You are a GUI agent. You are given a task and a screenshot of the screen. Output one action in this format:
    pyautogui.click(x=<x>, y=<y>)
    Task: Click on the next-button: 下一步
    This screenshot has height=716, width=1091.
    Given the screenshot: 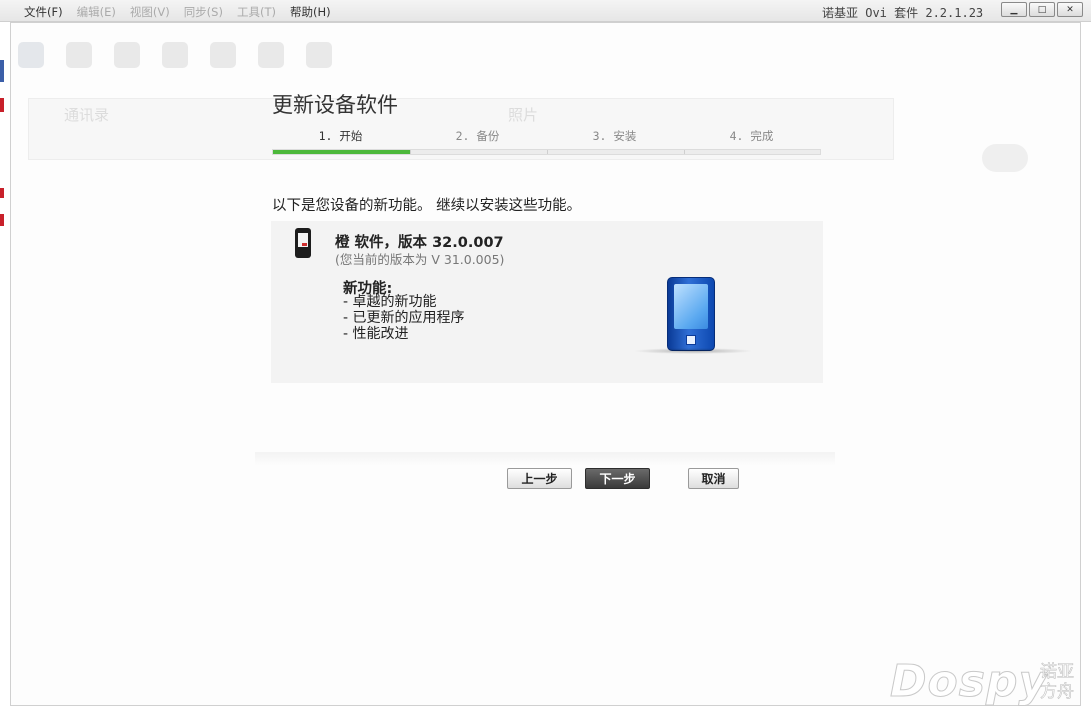 What is the action you would take?
    pyautogui.click(x=617, y=478)
    